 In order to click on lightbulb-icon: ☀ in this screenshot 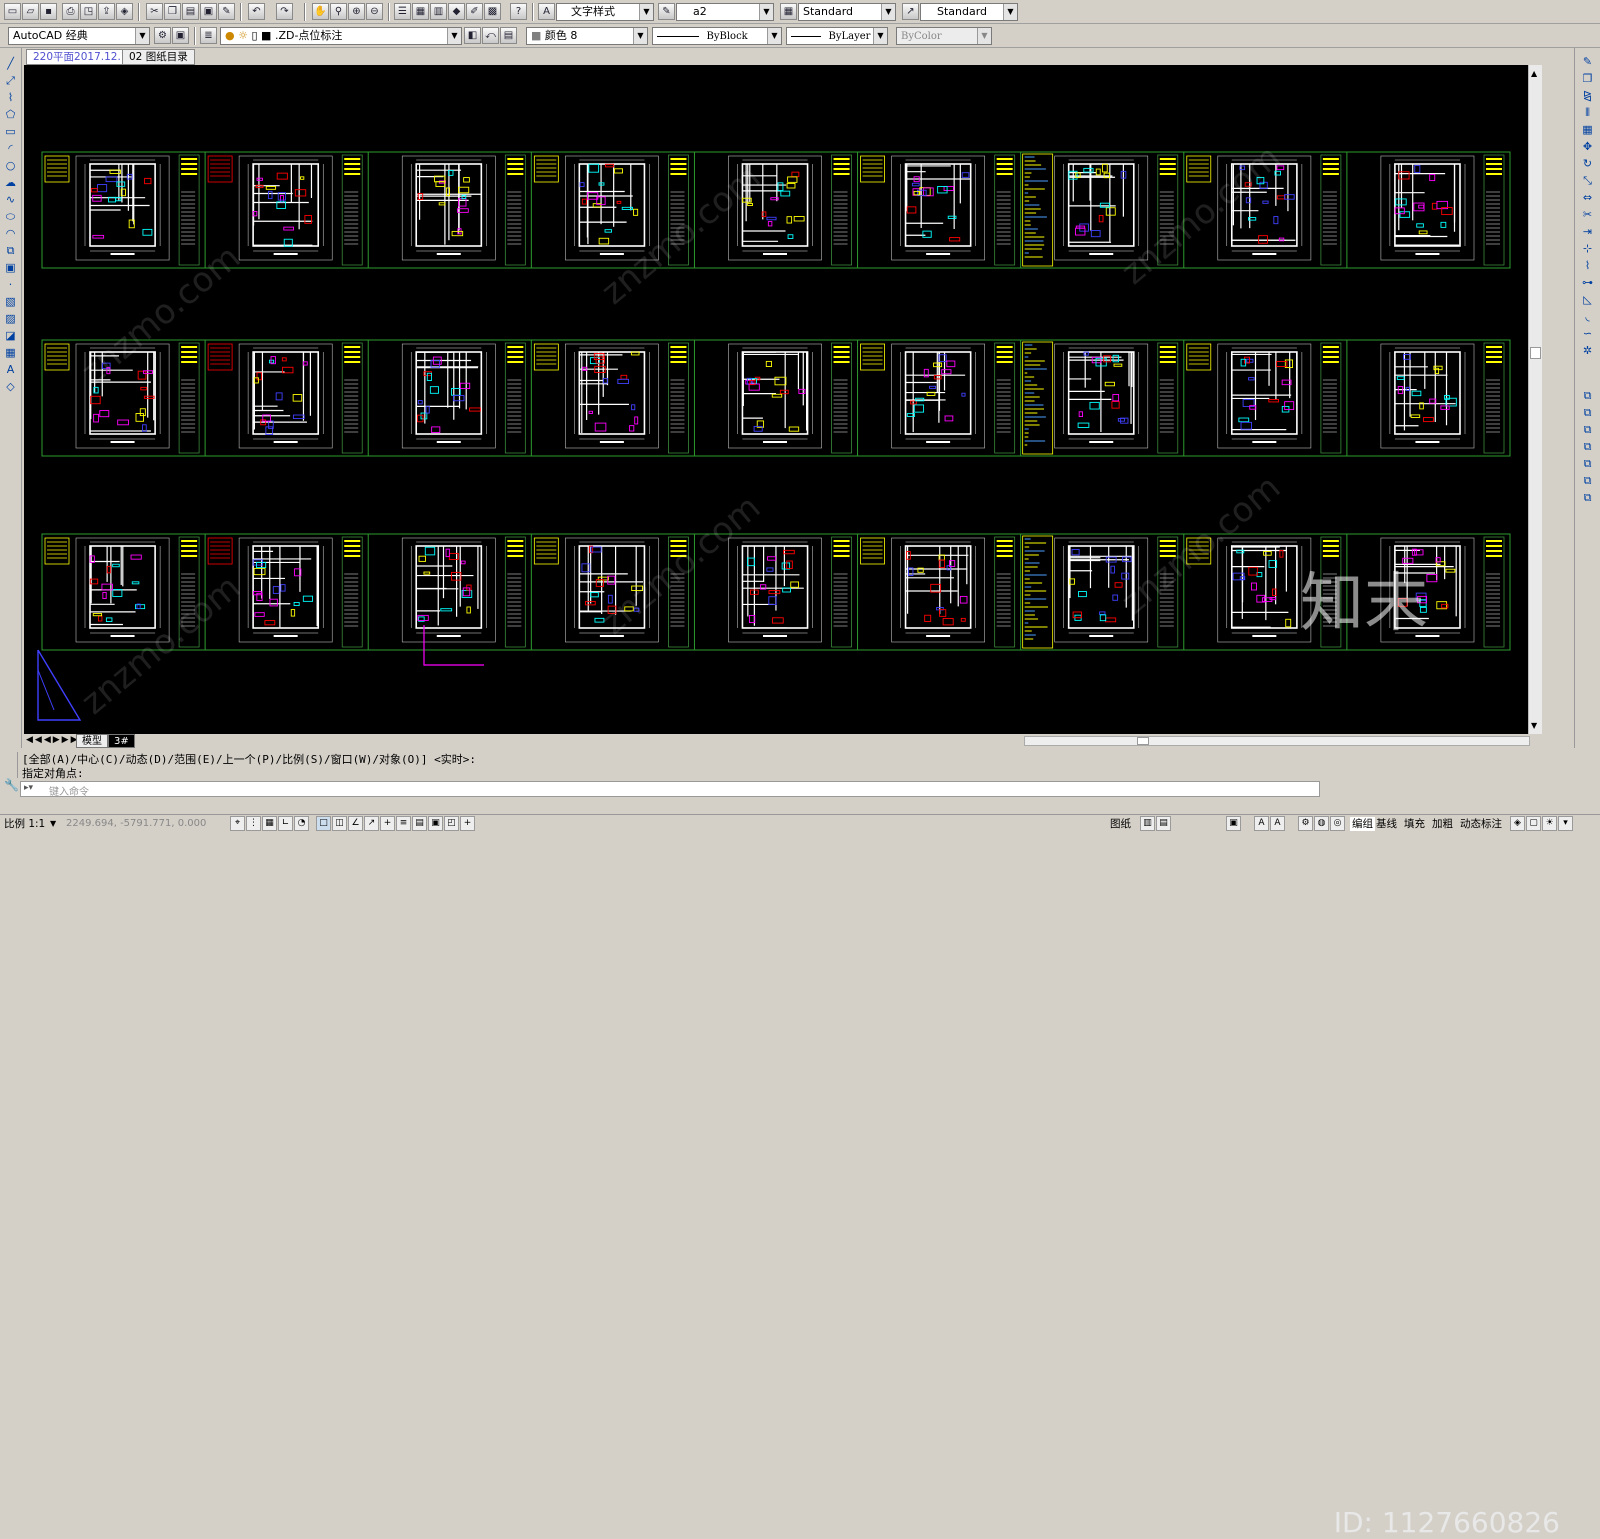, I will do `click(1549, 823)`.